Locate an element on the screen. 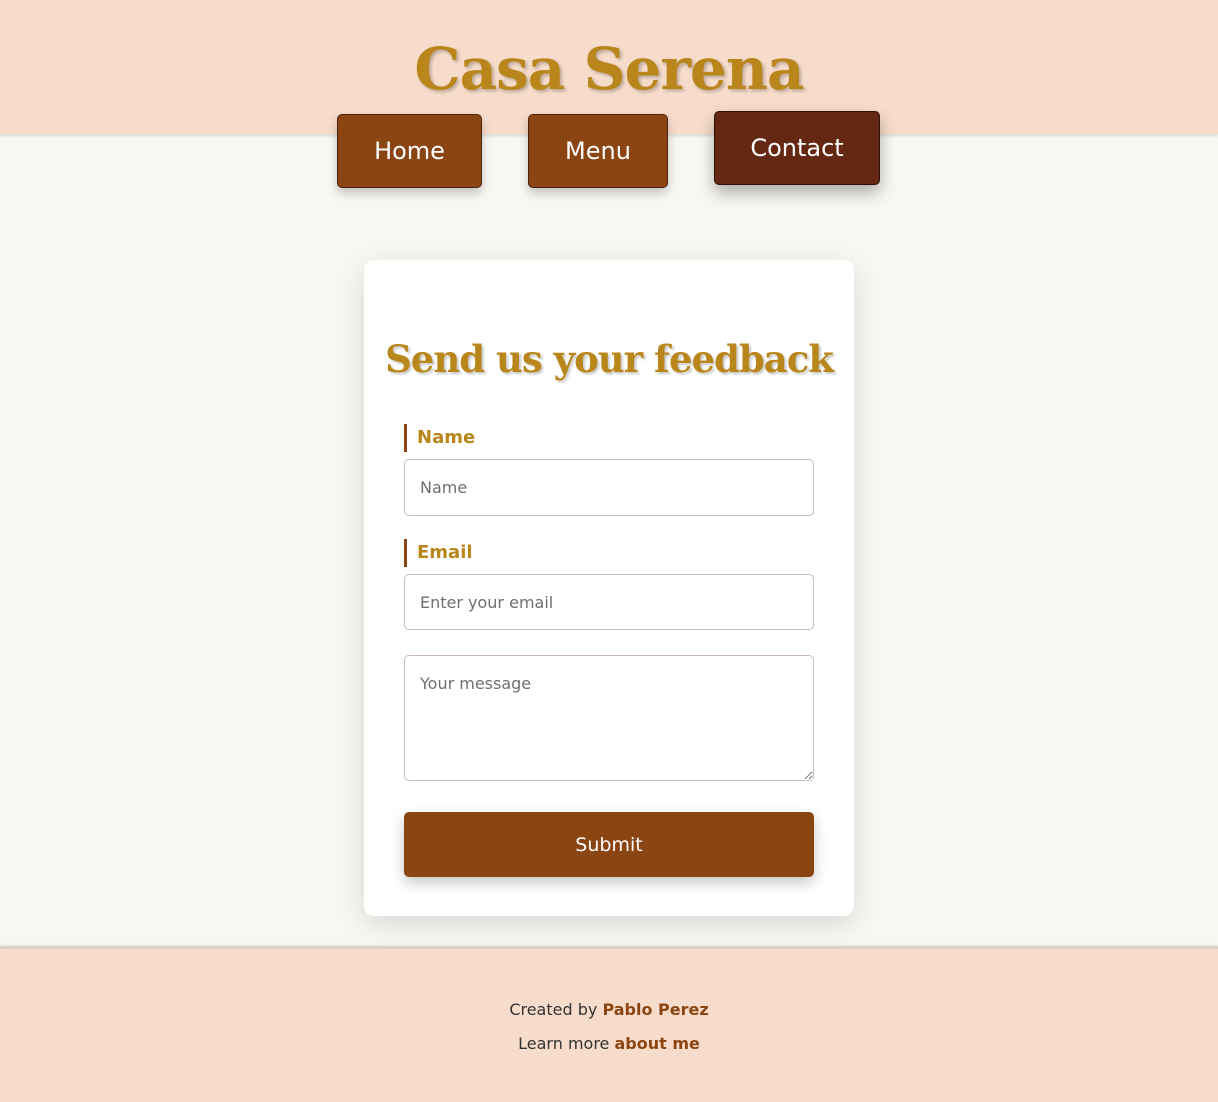 The width and height of the screenshot is (1218, 1102). footer-learn-more: Learn more about me is located at coordinates (609, 1044).